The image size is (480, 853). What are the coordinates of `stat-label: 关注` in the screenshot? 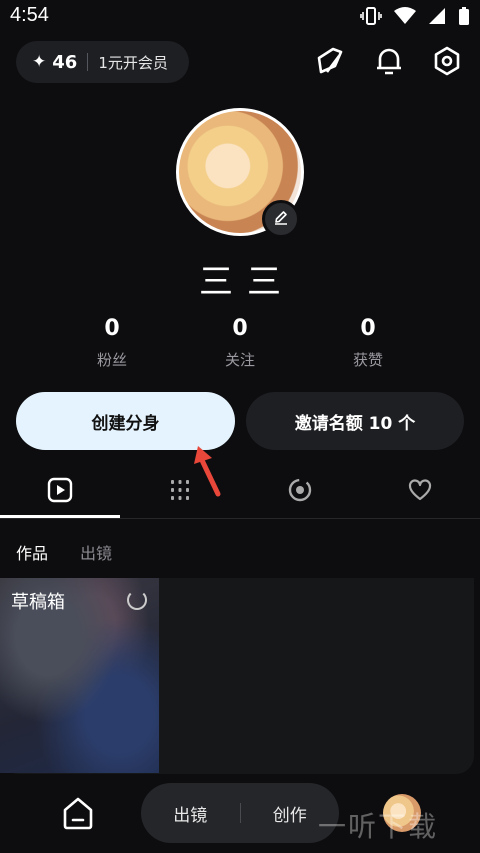 It's located at (239, 360).